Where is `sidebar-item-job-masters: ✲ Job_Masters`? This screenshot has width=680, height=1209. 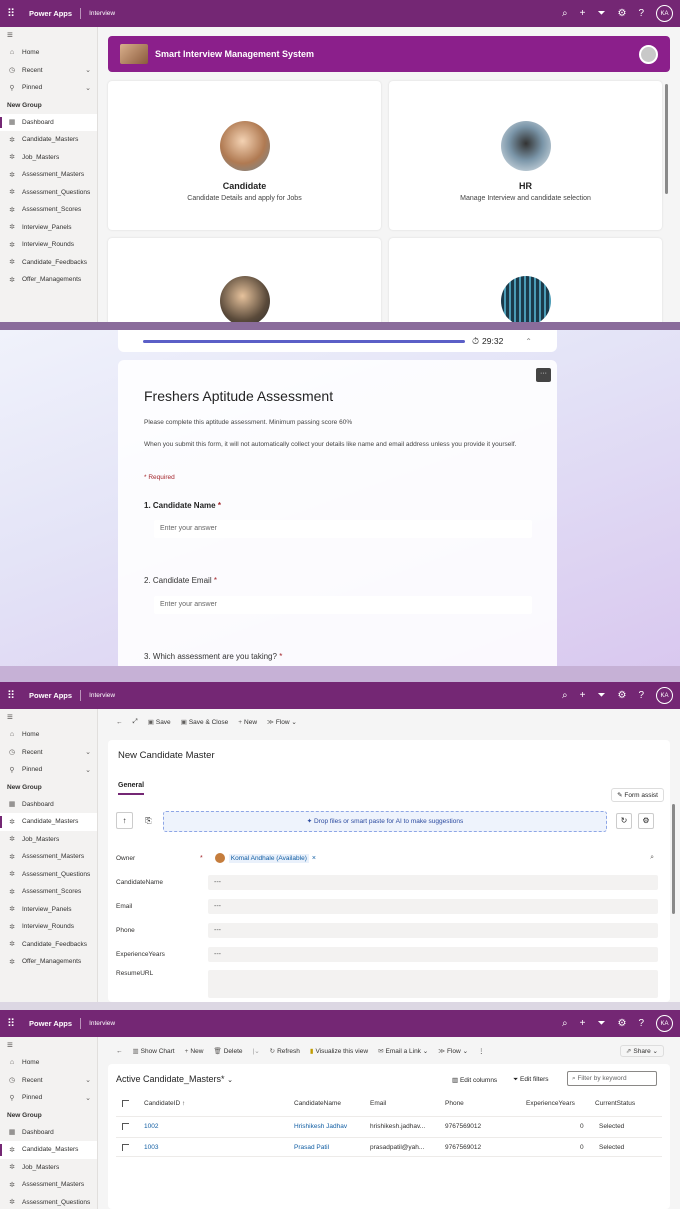 sidebar-item-job-masters: ✲ Job_Masters is located at coordinates (48, 1168).